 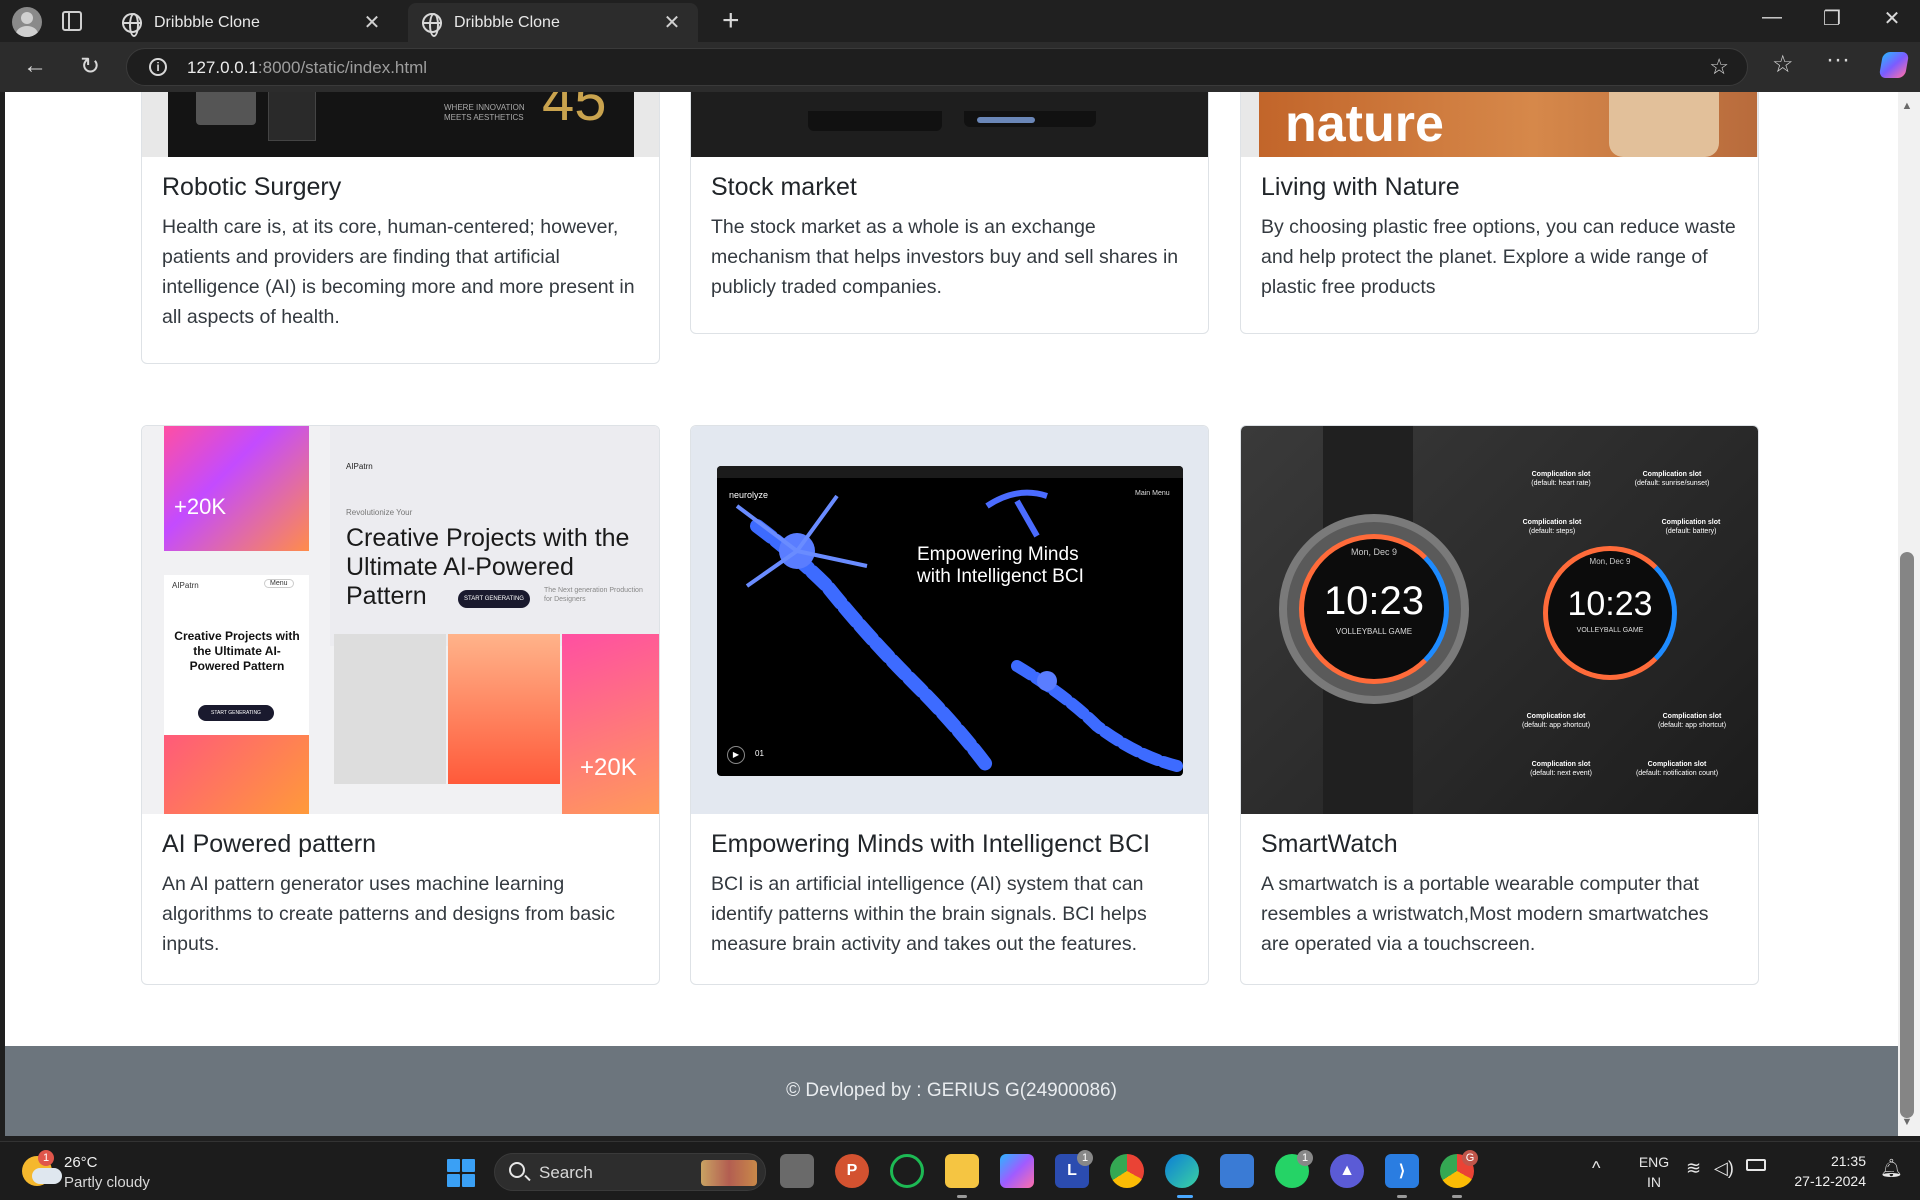 What do you see at coordinates (107, 1182) in the screenshot?
I see `weather-desc: Partly cloudy` at bounding box center [107, 1182].